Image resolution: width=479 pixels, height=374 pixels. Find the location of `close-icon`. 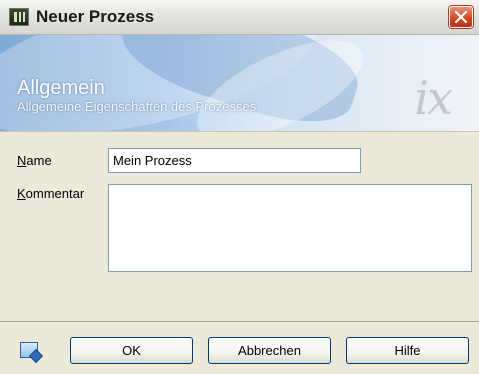

close-icon is located at coordinates (461, 17).